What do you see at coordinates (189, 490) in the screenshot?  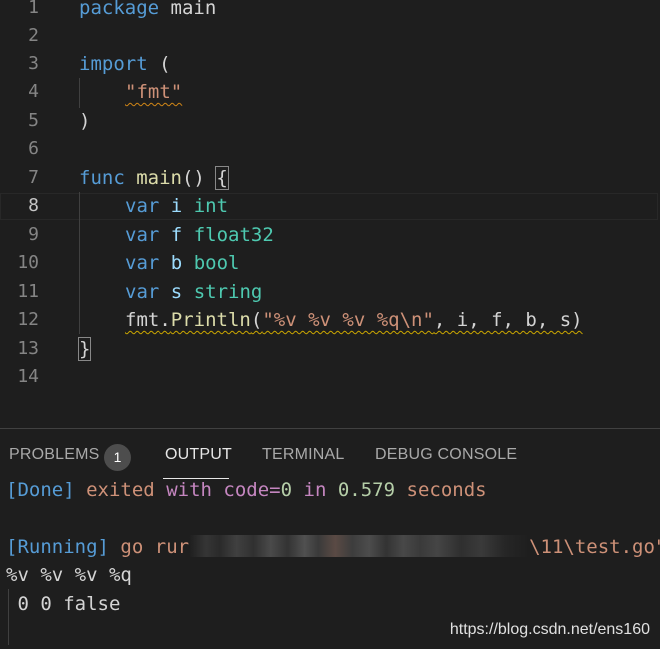 I see `output-word: with` at bounding box center [189, 490].